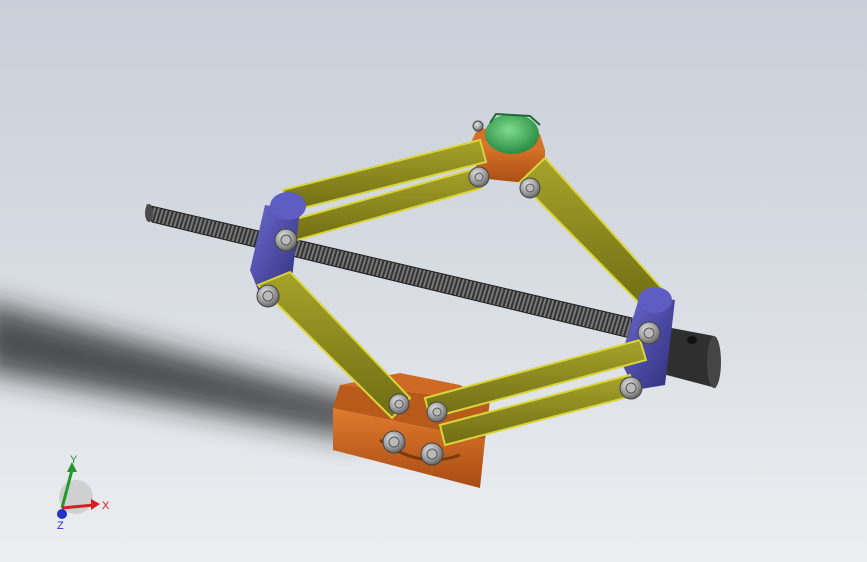 This screenshot has height=562, width=867. Describe the element at coordinates (62, 514) in the screenshot. I see `z-axis-dot` at that location.